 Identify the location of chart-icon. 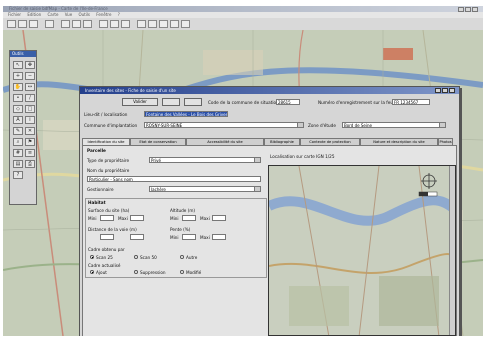
(163, 24).